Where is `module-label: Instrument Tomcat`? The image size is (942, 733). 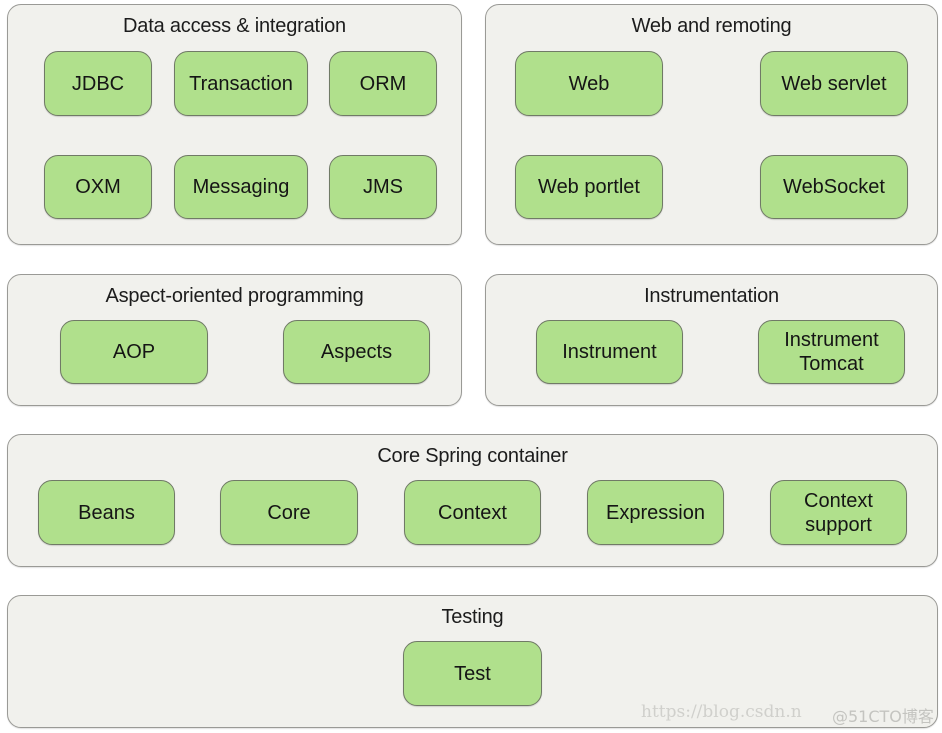 module-label: Instrument Tomcat is located at coordinates (831, 352).